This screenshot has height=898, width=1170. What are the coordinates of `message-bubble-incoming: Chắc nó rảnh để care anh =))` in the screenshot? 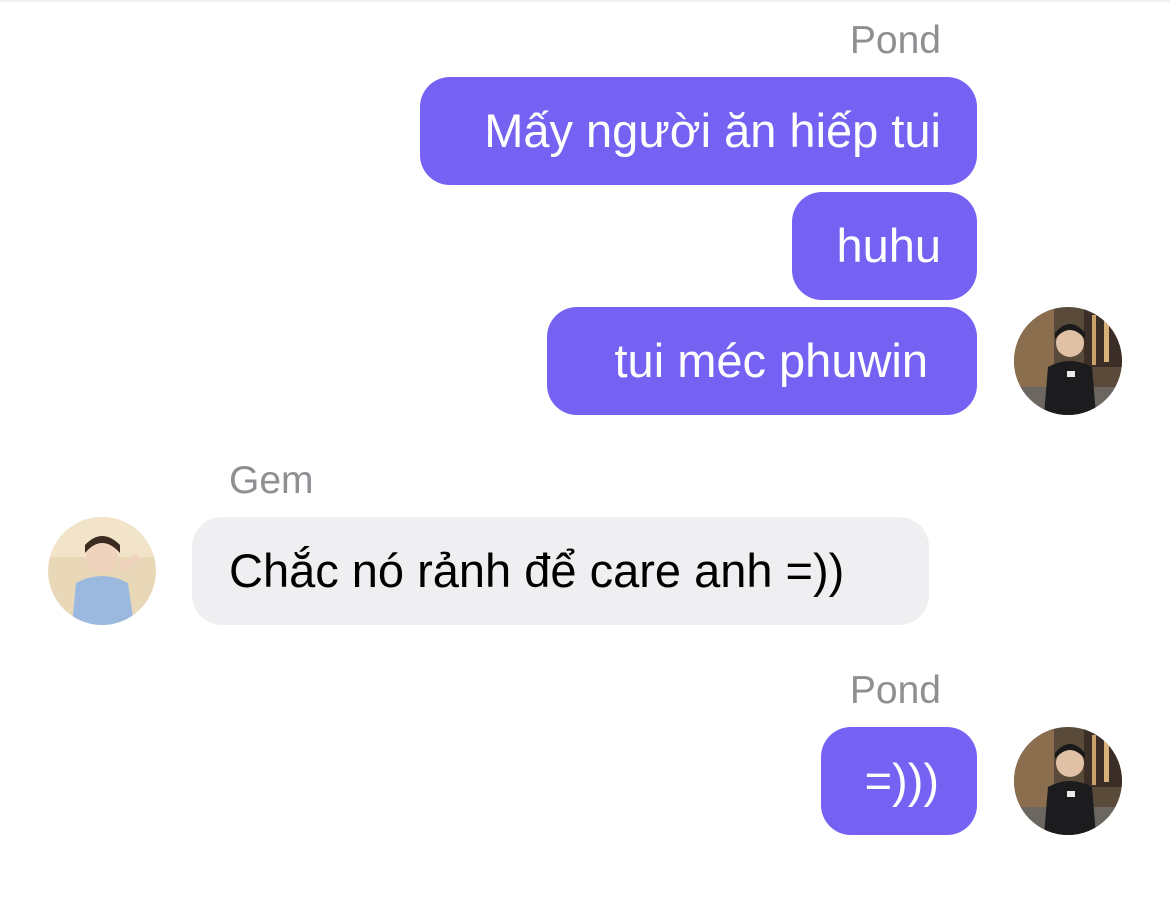 It's located at (560, 571).